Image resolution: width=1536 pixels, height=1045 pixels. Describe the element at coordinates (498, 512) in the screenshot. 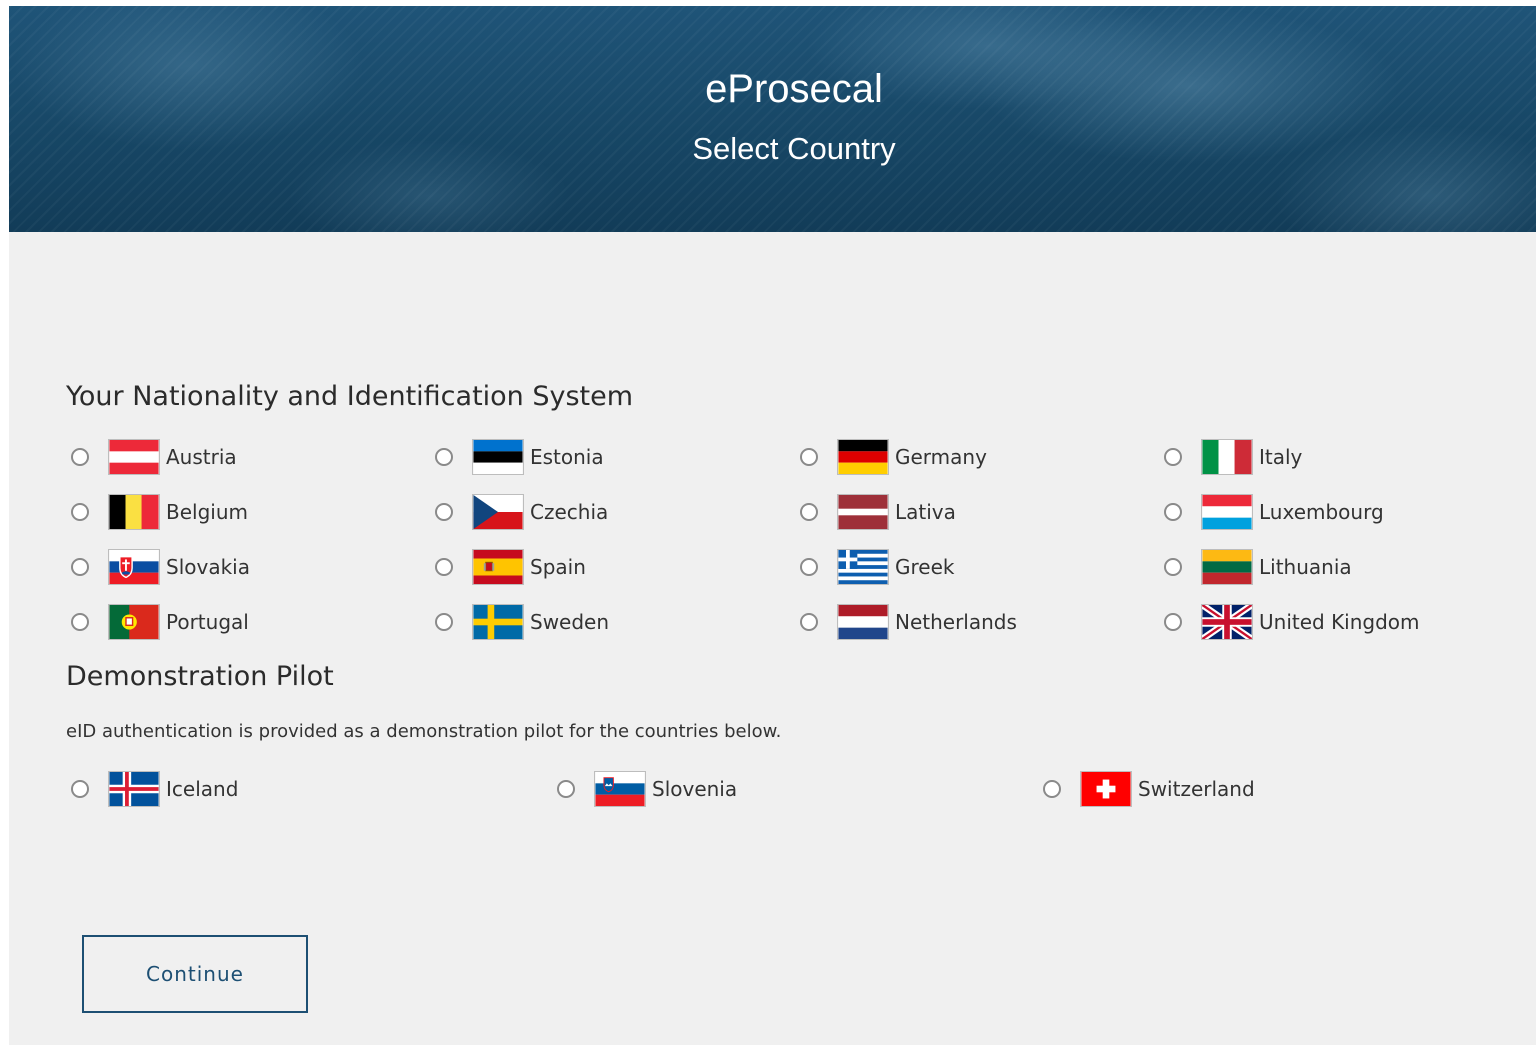

I see `flag-czechia-icon` at that location.